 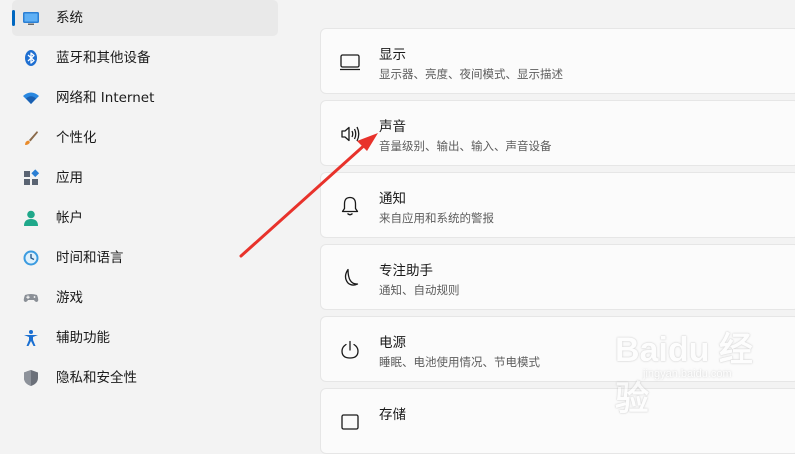 I want to click on card-title: 电源, so click(x=392, y=343).